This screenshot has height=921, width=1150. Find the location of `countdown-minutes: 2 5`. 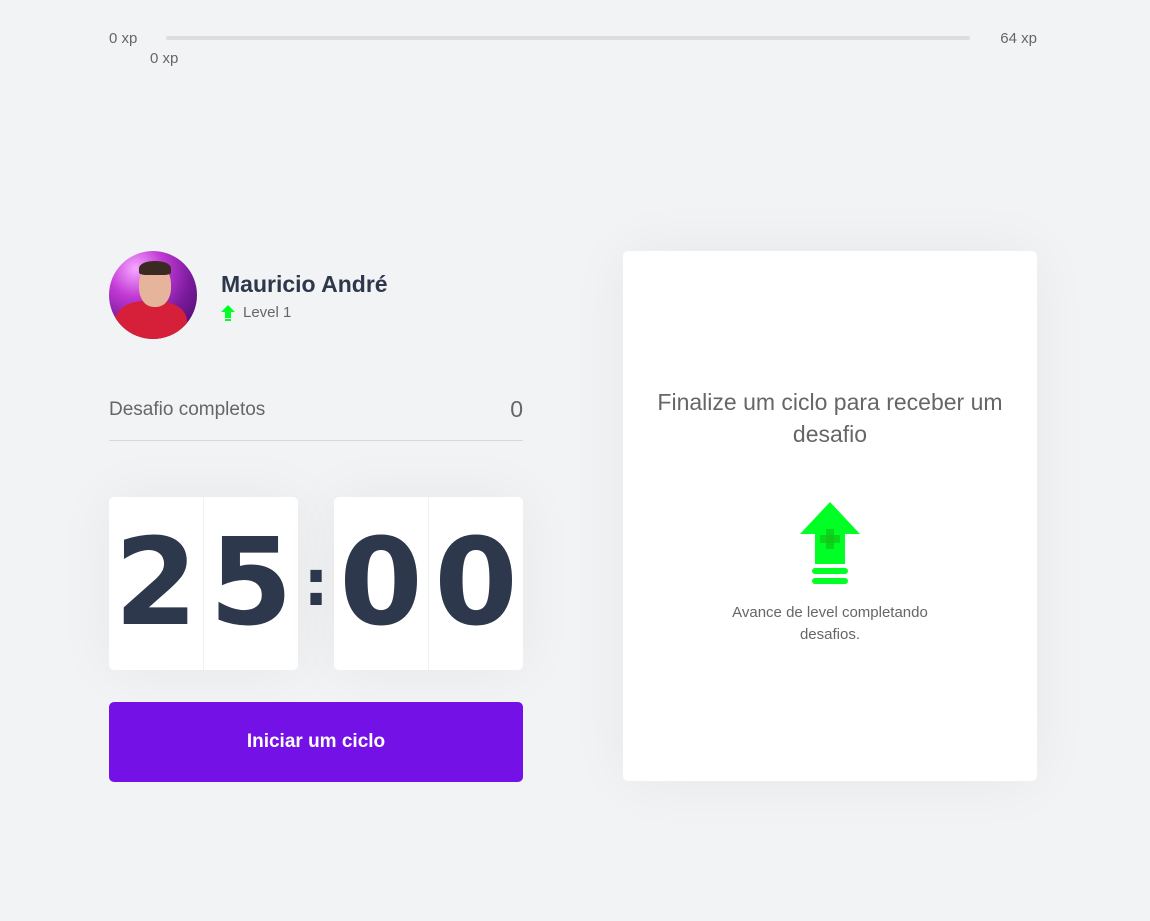

countdown-minutes: 2 5 is located at coordinates (203, 583).